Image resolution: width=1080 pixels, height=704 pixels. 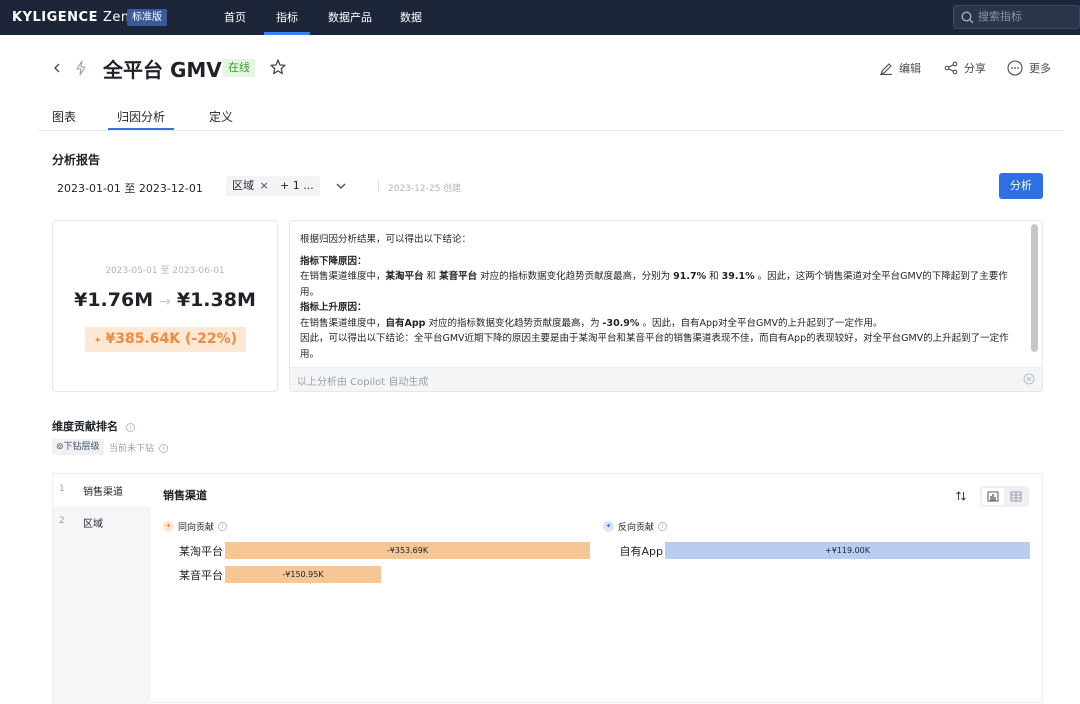 I want to click on edit-button: 编辑, so click(x=900, y=68).